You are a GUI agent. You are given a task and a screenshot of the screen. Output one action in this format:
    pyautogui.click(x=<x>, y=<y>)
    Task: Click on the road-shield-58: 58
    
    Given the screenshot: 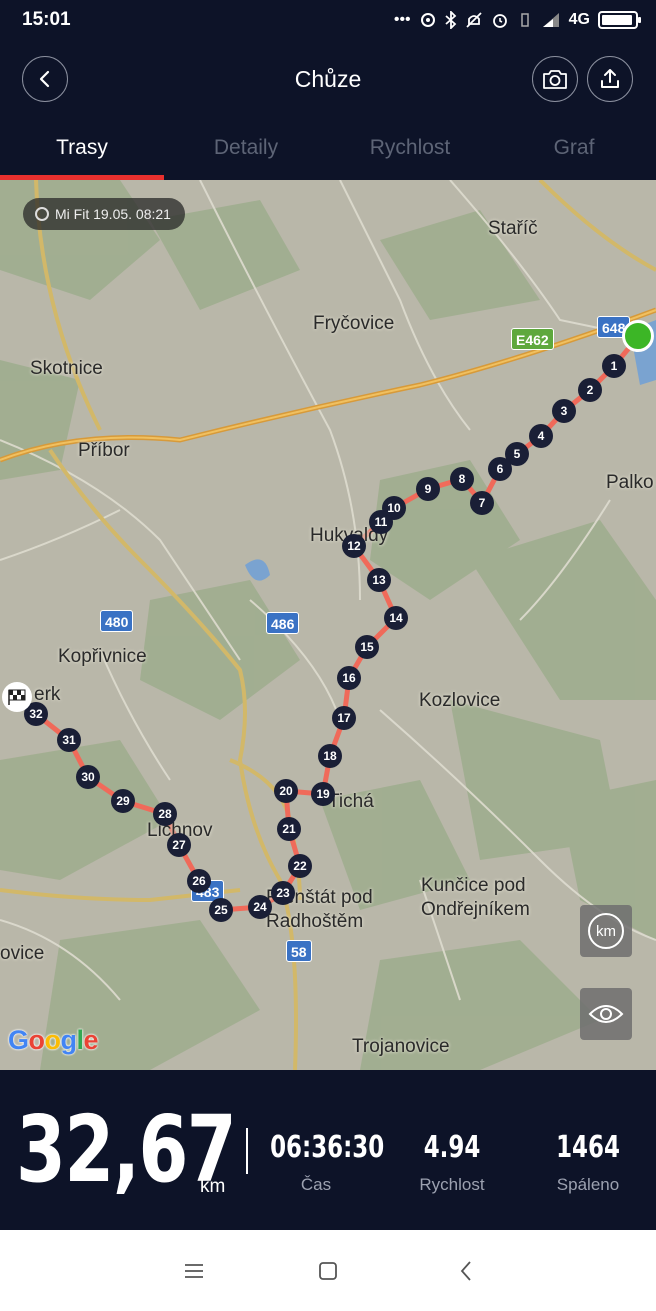 What is the action you would take?
    pyautogui.click(x=299, y=951)
    